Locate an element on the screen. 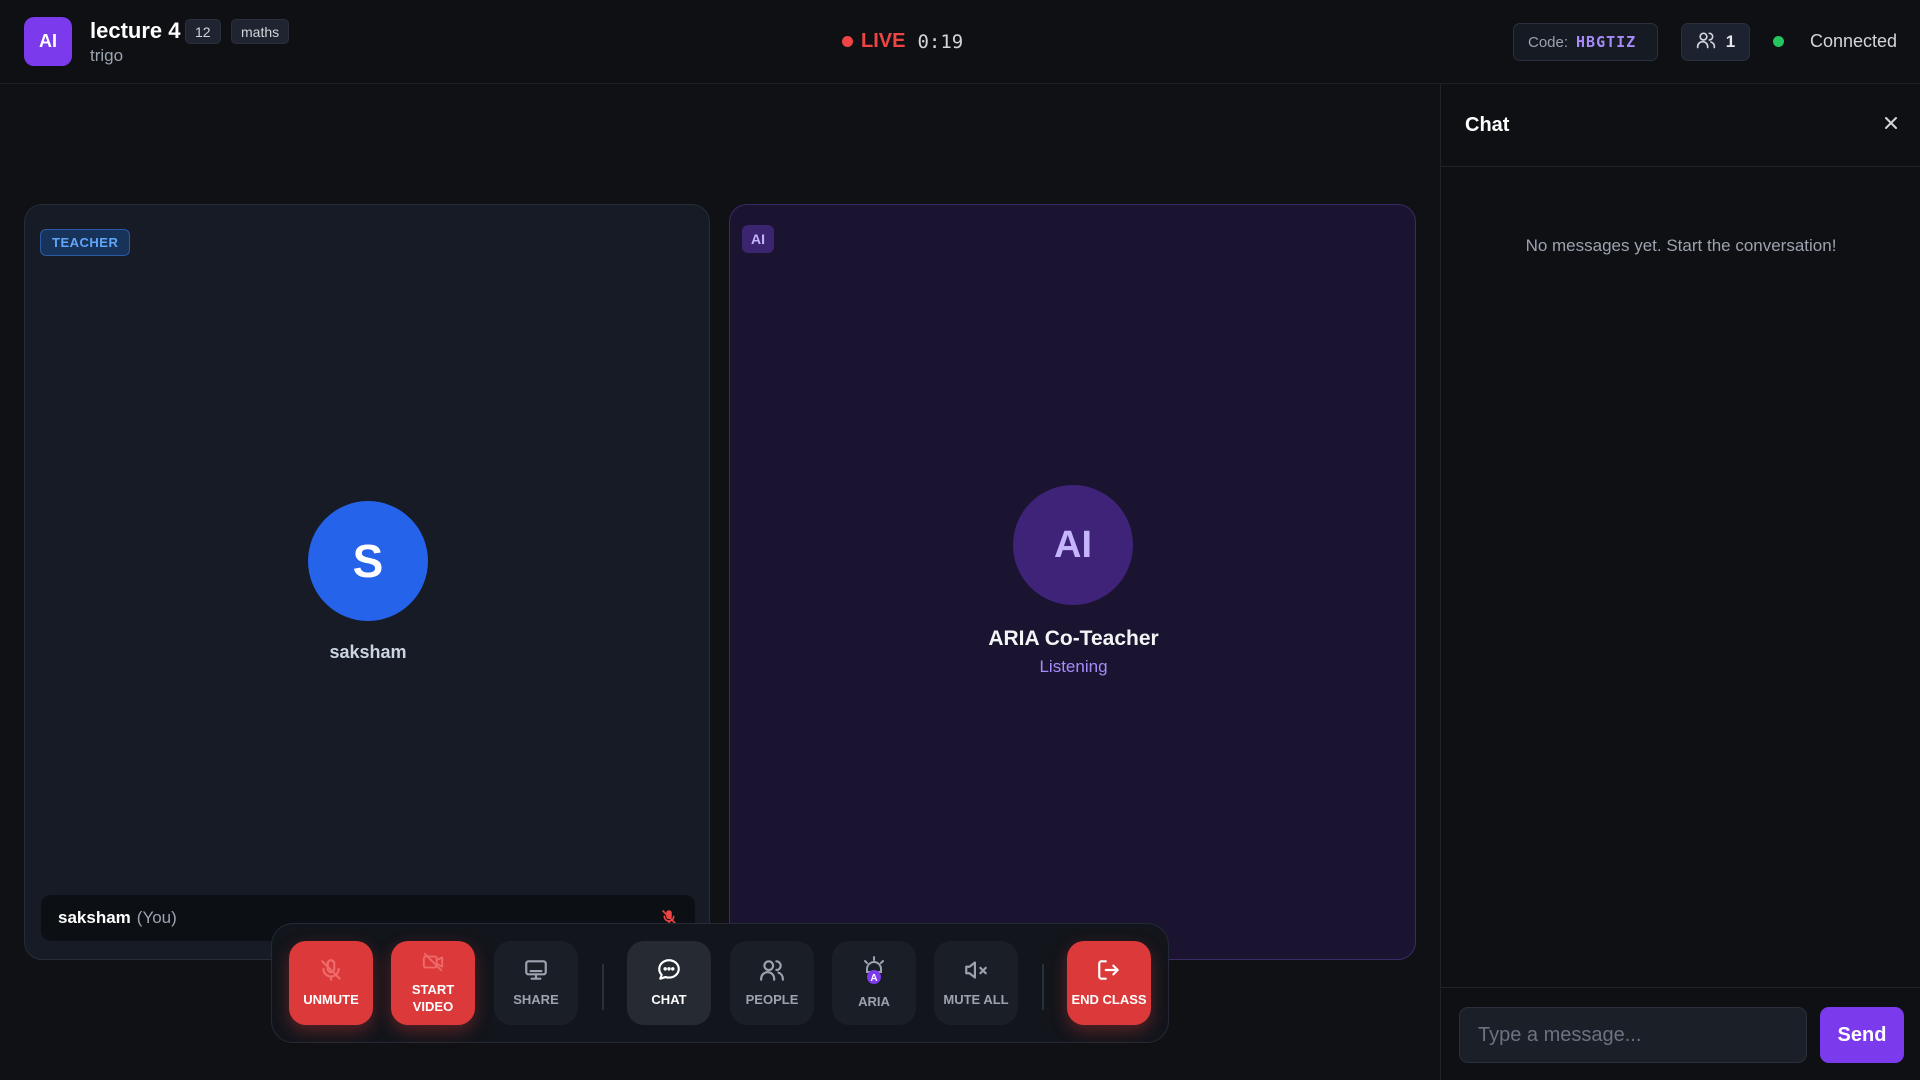 Image resolution: width=1920 pixels, height=1080 pixels. chat-message-input is located at coordinates (1633, 1035).